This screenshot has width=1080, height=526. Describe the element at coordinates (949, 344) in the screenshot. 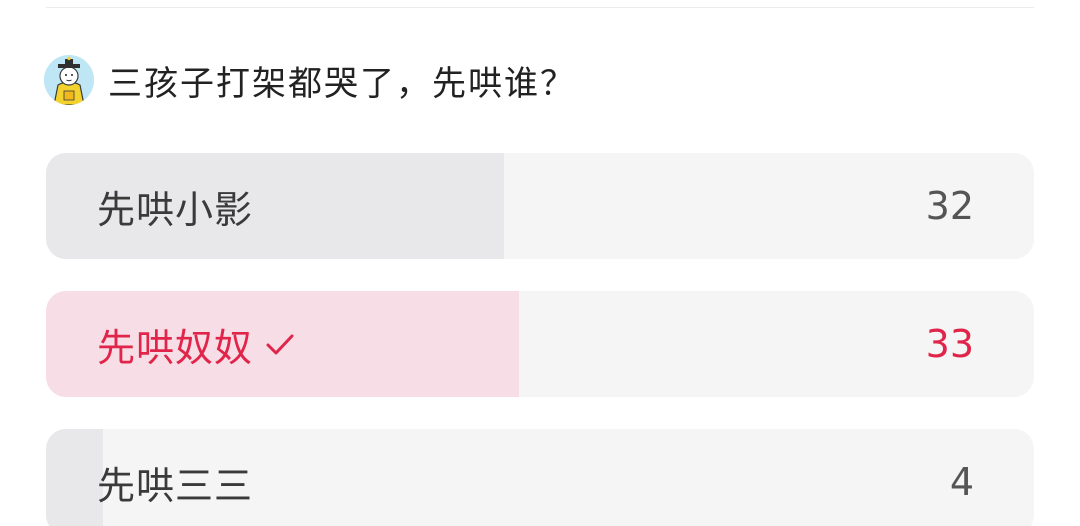

I see `vote-count: 33` at that location.